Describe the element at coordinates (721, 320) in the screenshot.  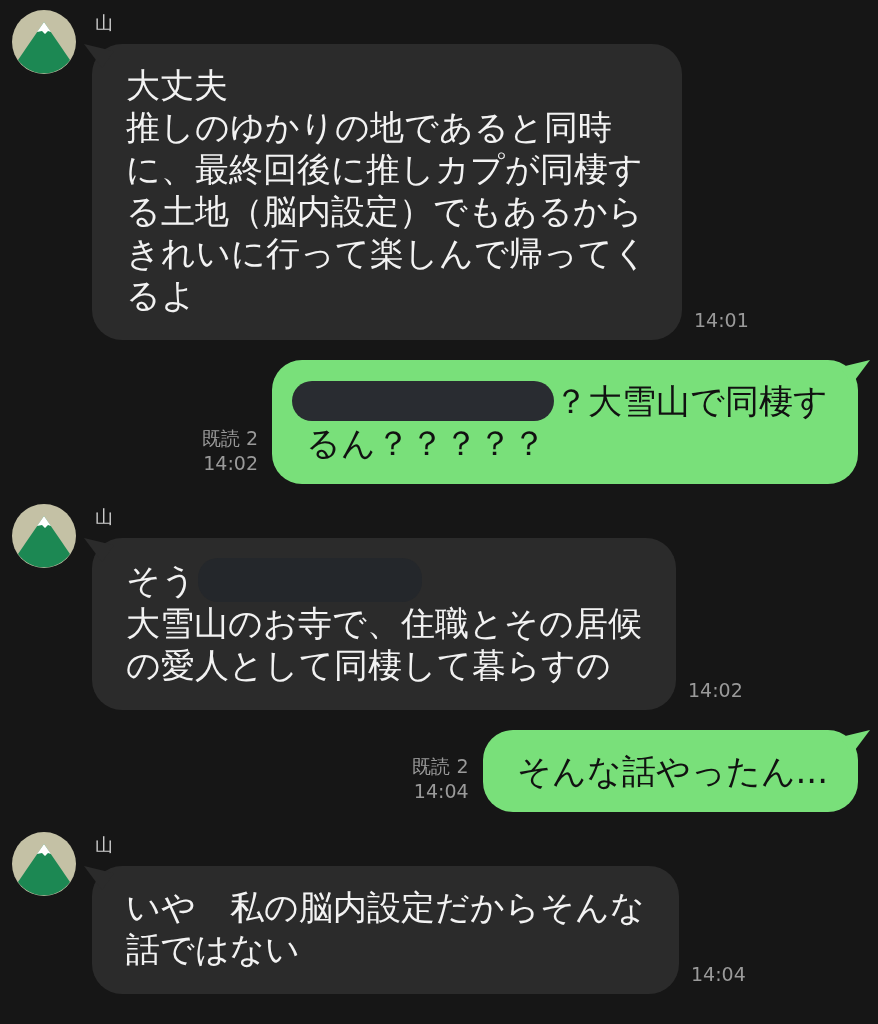
I see `message-time: 14:01` at that location.